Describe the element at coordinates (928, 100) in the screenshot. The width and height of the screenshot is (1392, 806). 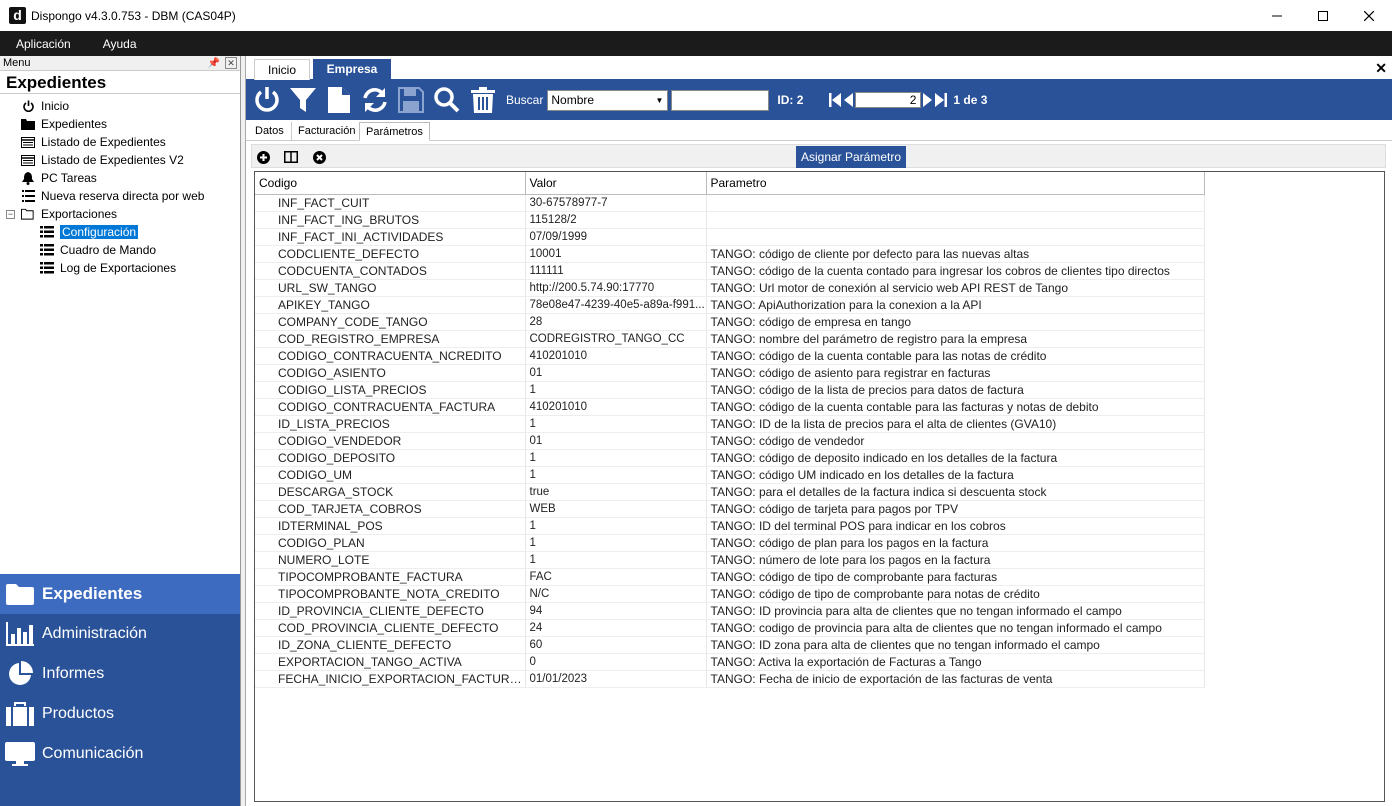
I see `next-page-icon` at that location.